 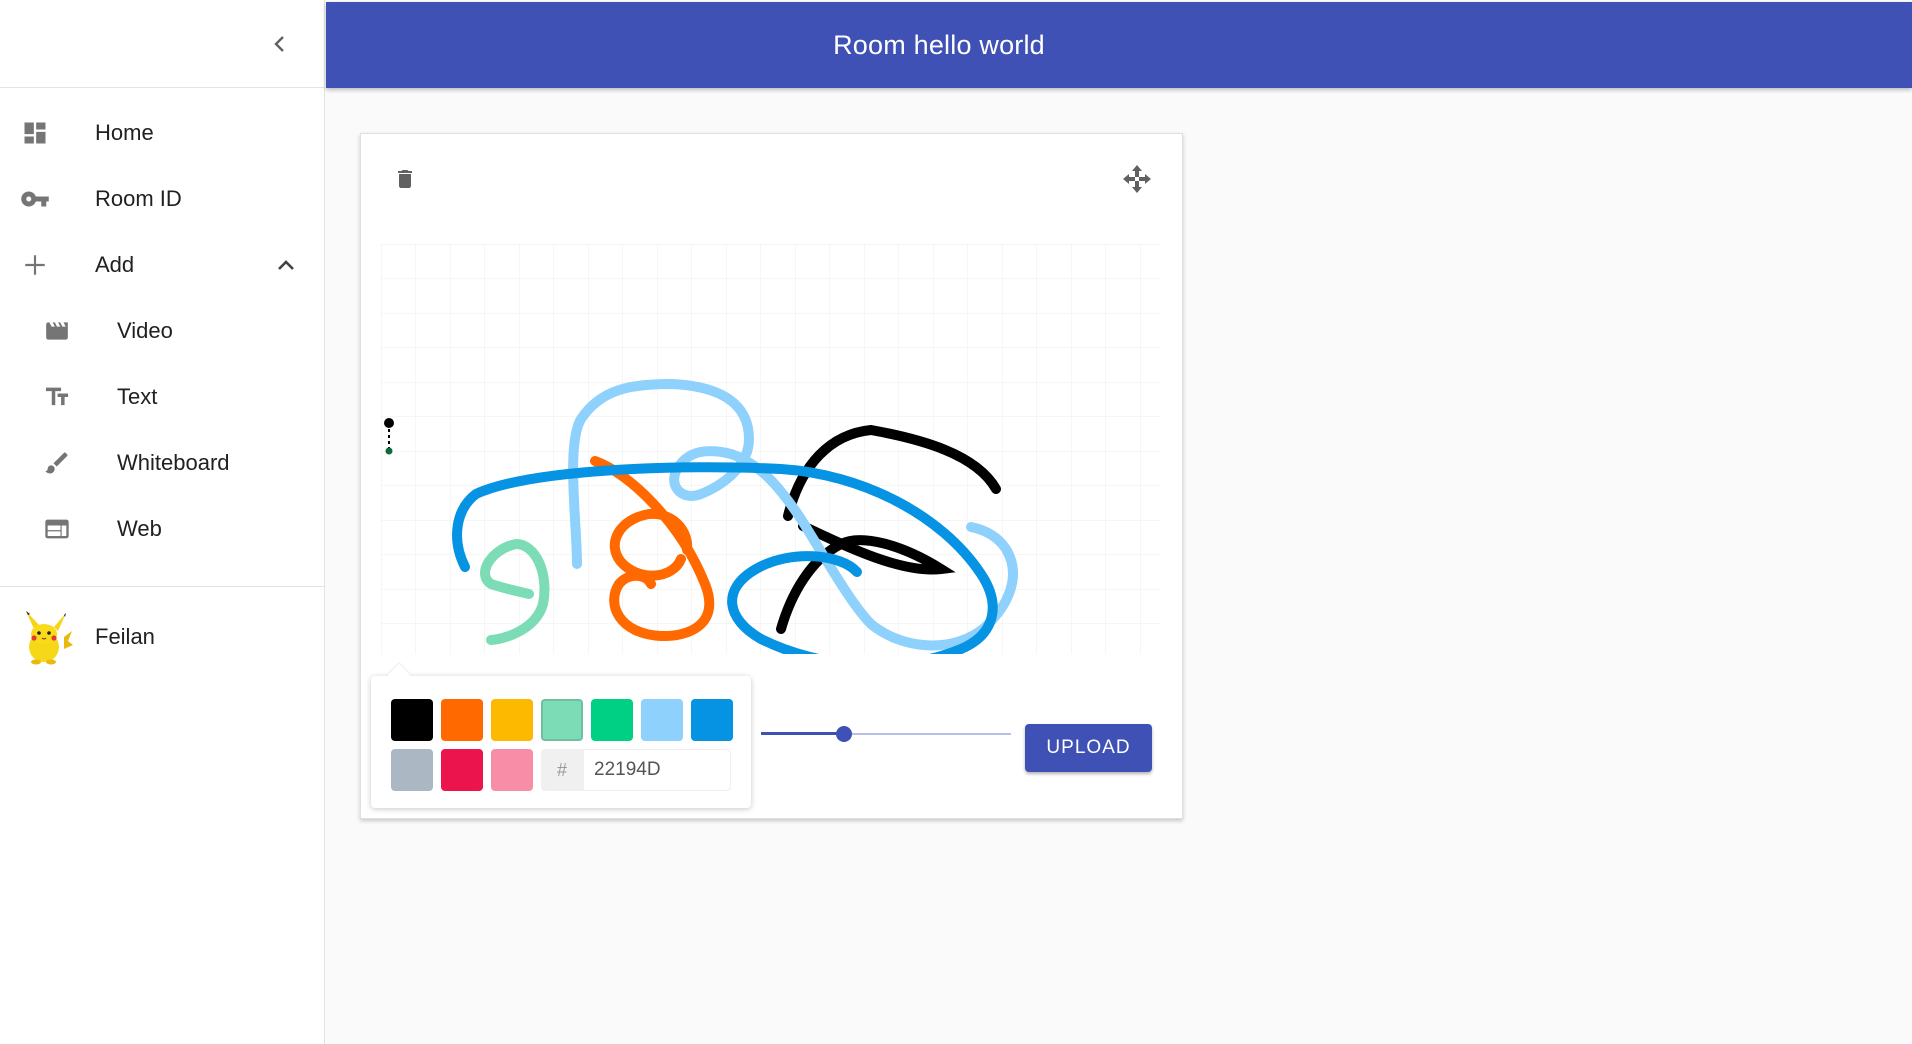 I want to click on move-handle, so click(x=1137, y=179).